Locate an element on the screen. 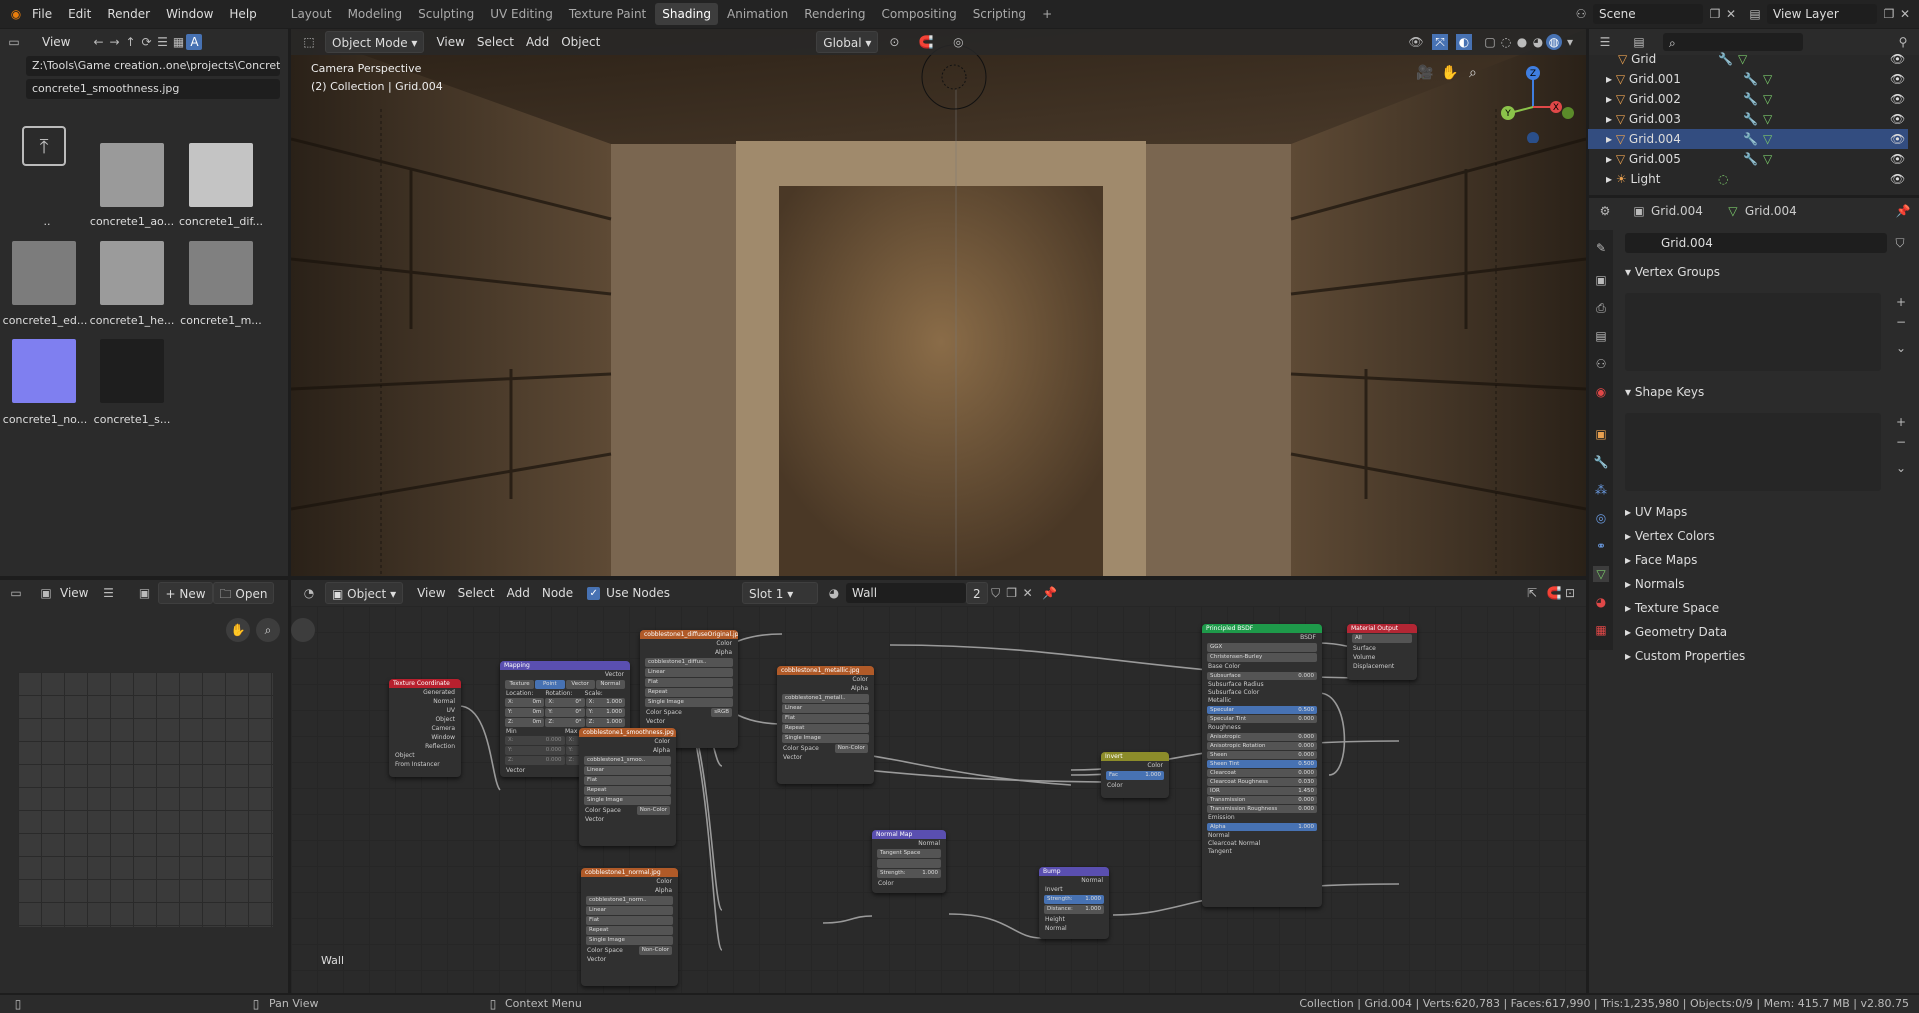 This screenshot has width=1919, height=1013. shape-keys-list is located at coordinates (1753, 452).